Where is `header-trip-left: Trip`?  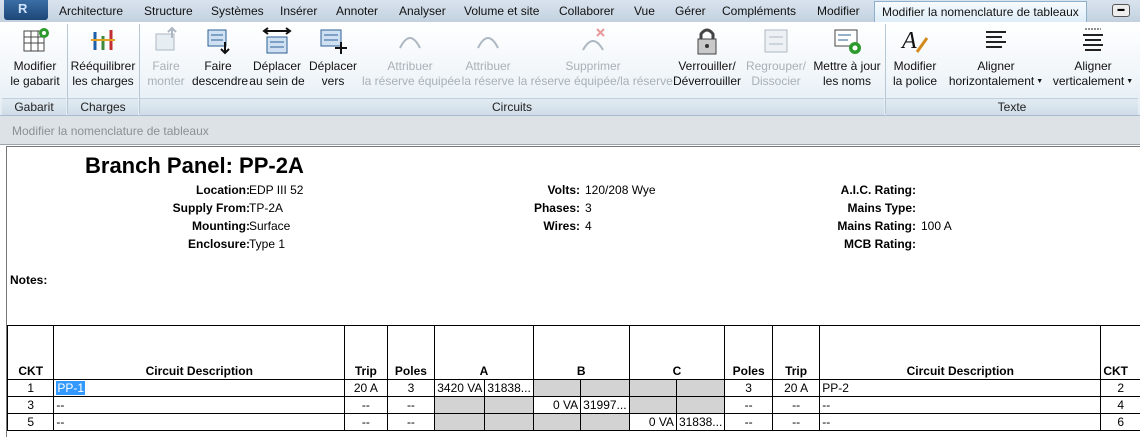
header-trip-left: Trip is located at coordinates (366, 353).